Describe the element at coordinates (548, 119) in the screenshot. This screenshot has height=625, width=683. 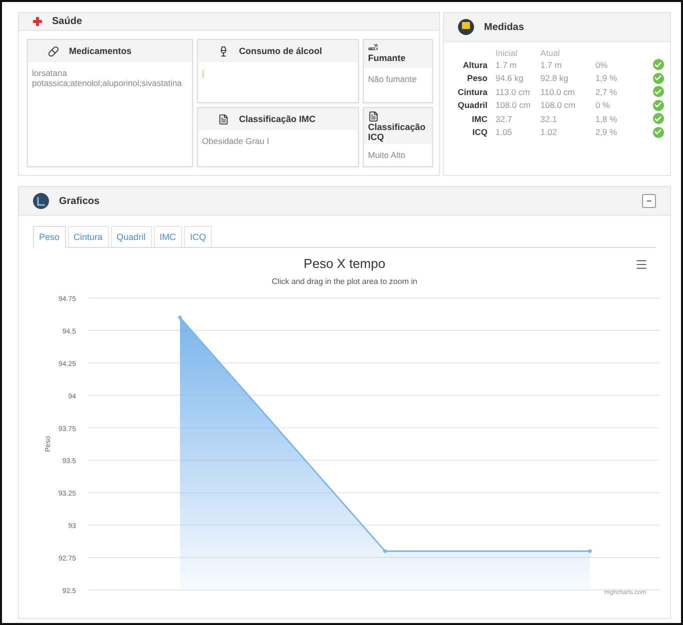
I see `table-cell-text: 32.1` at that location.